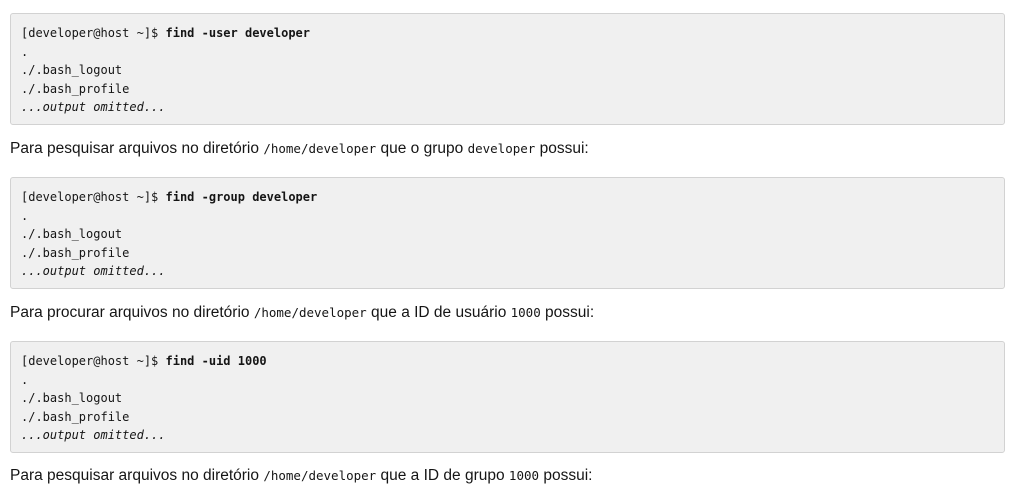 This screenshot has height=486, width=1021. I want to click on code-command-line: [developer@host ~]$ find -user developer, so click(507, 33).